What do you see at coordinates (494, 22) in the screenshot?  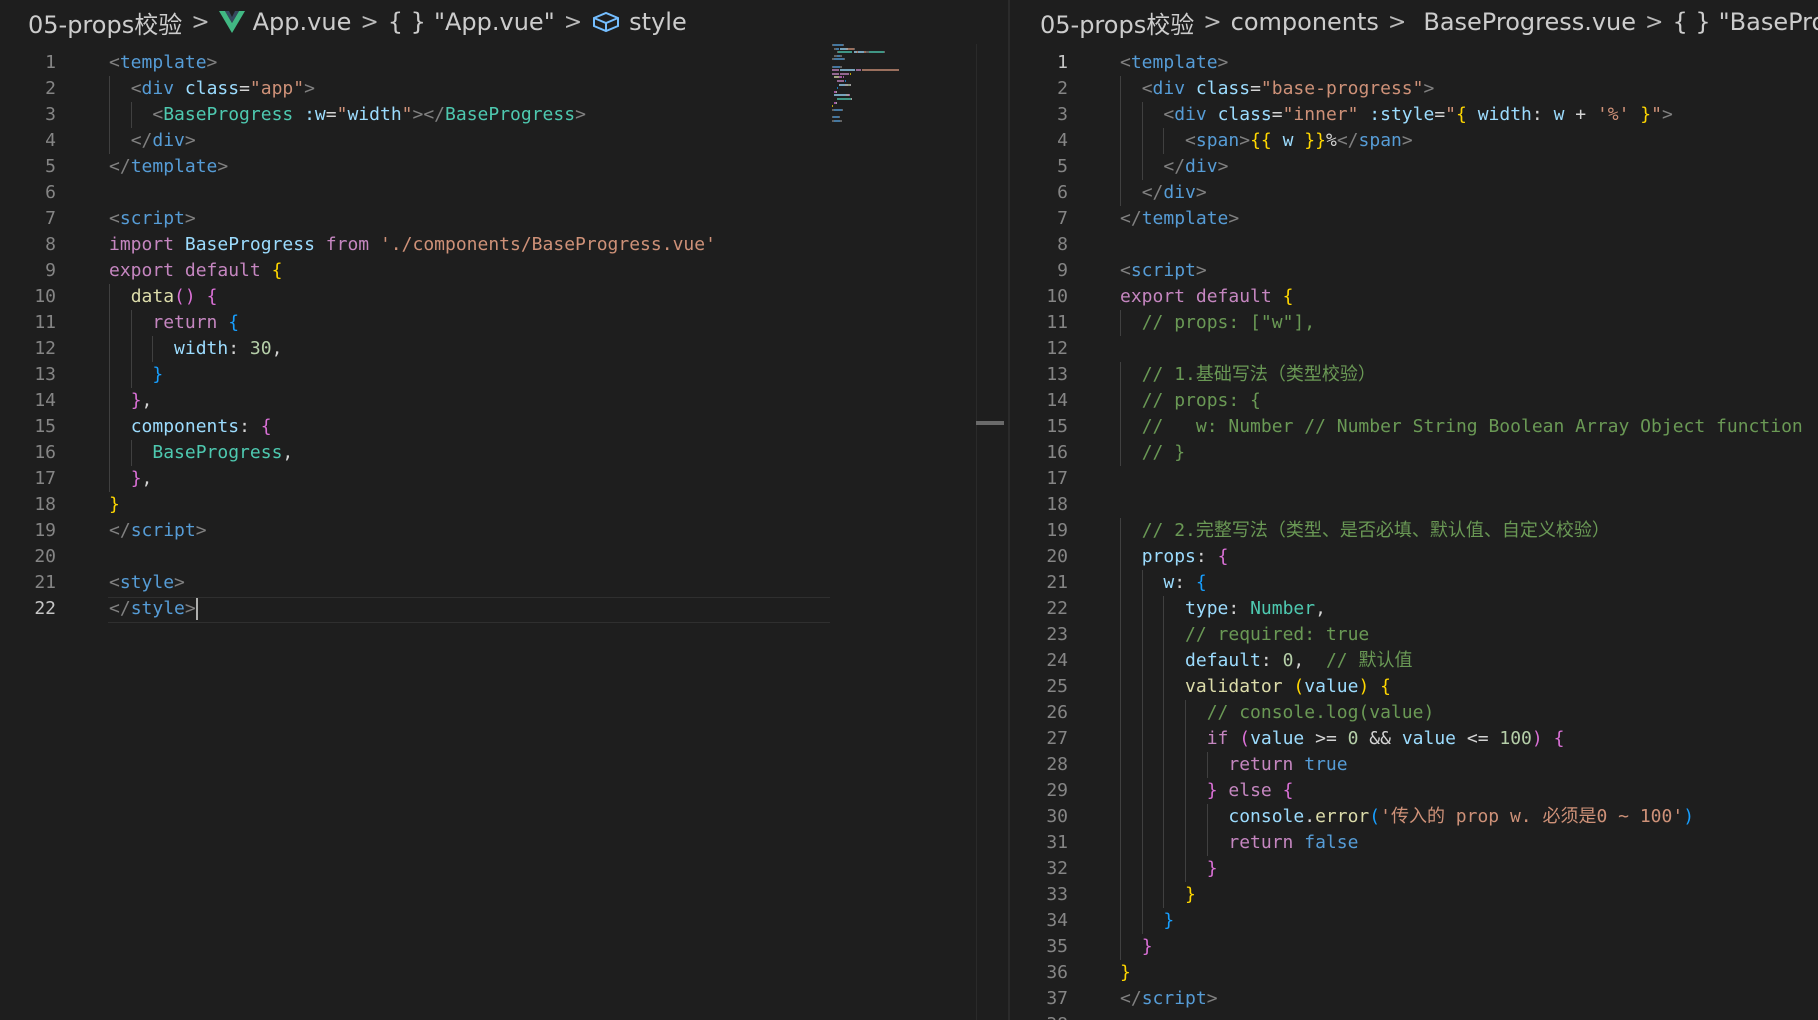 I see `breadcrumb-object: "App.vue"` at bounding box center [494, 22].